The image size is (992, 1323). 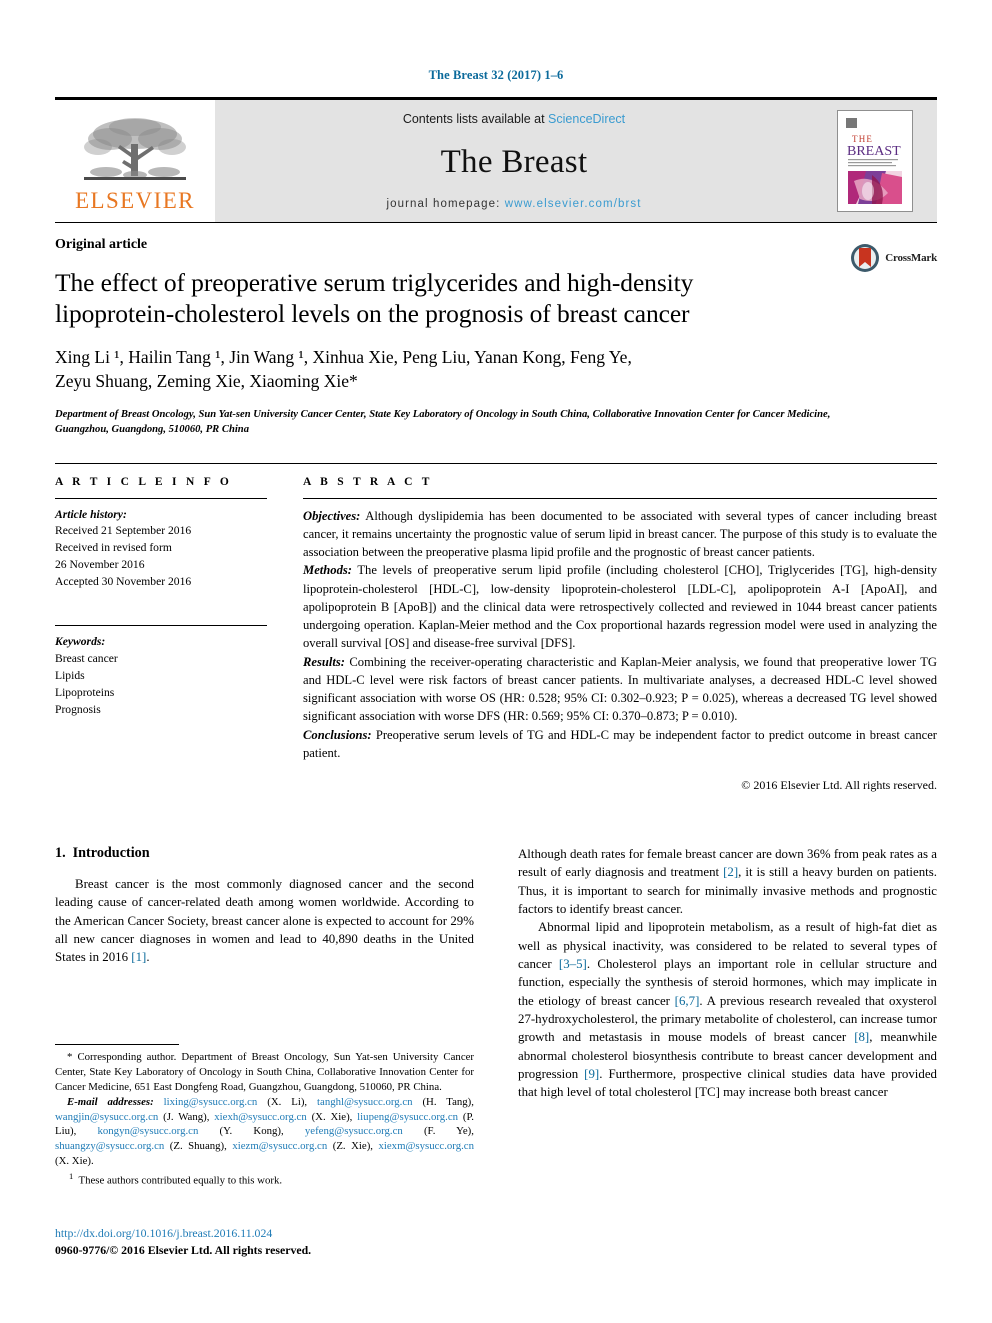 What do you see at coordinates (147, 1131) in the screenshot?
I see `email-link: kongyn@sysucc.org.cn` at bounding box center [147, 1131].